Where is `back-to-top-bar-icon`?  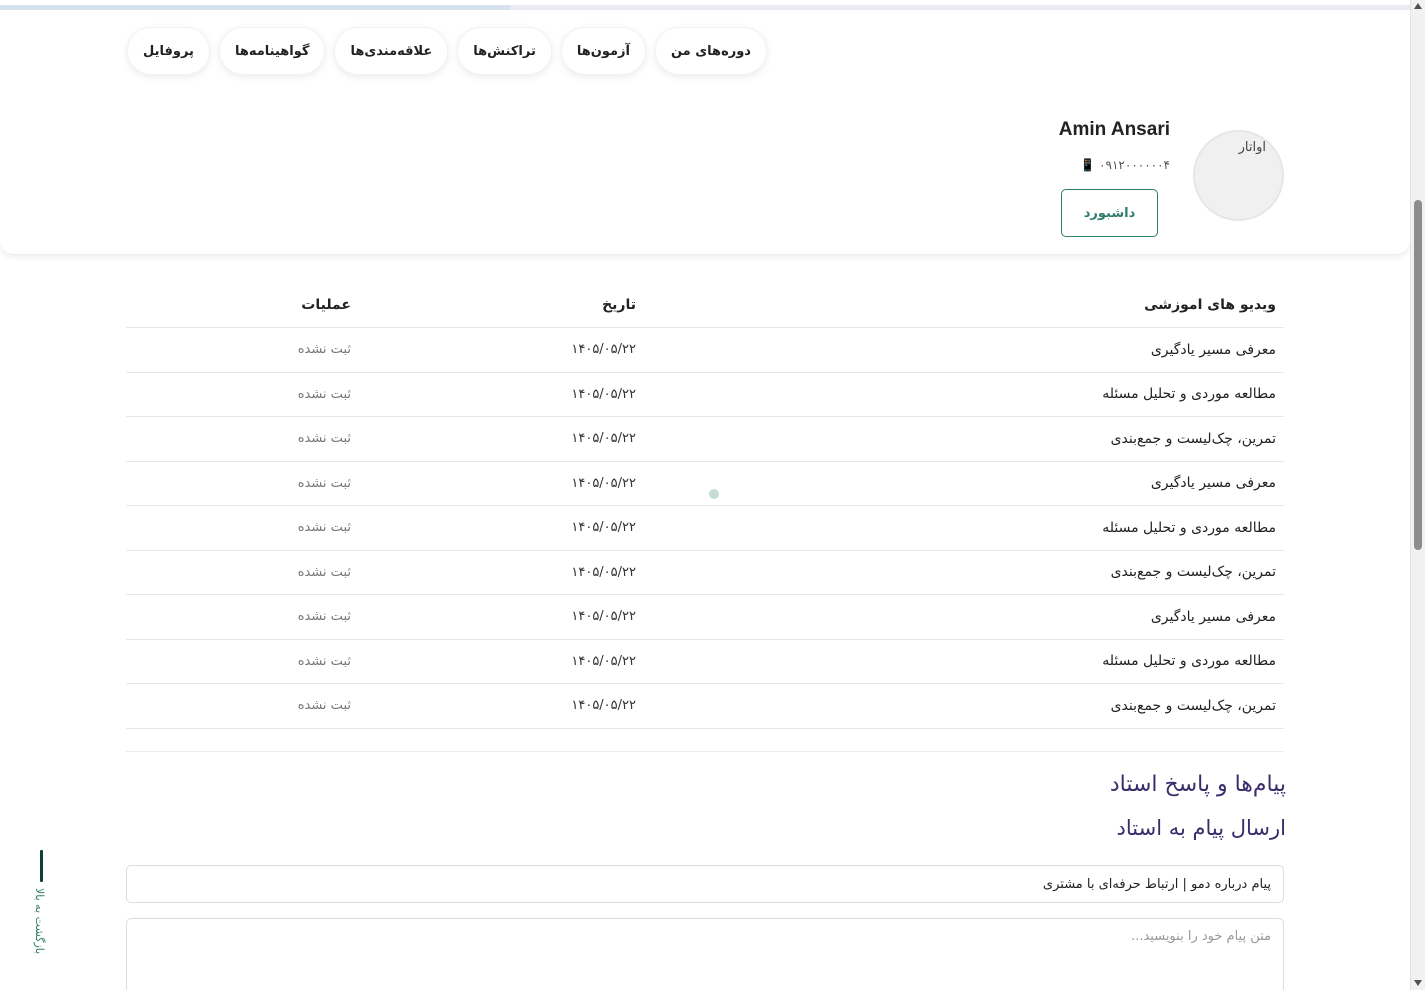
back-to-top-bar-icon is located at coordinates (41, 866).